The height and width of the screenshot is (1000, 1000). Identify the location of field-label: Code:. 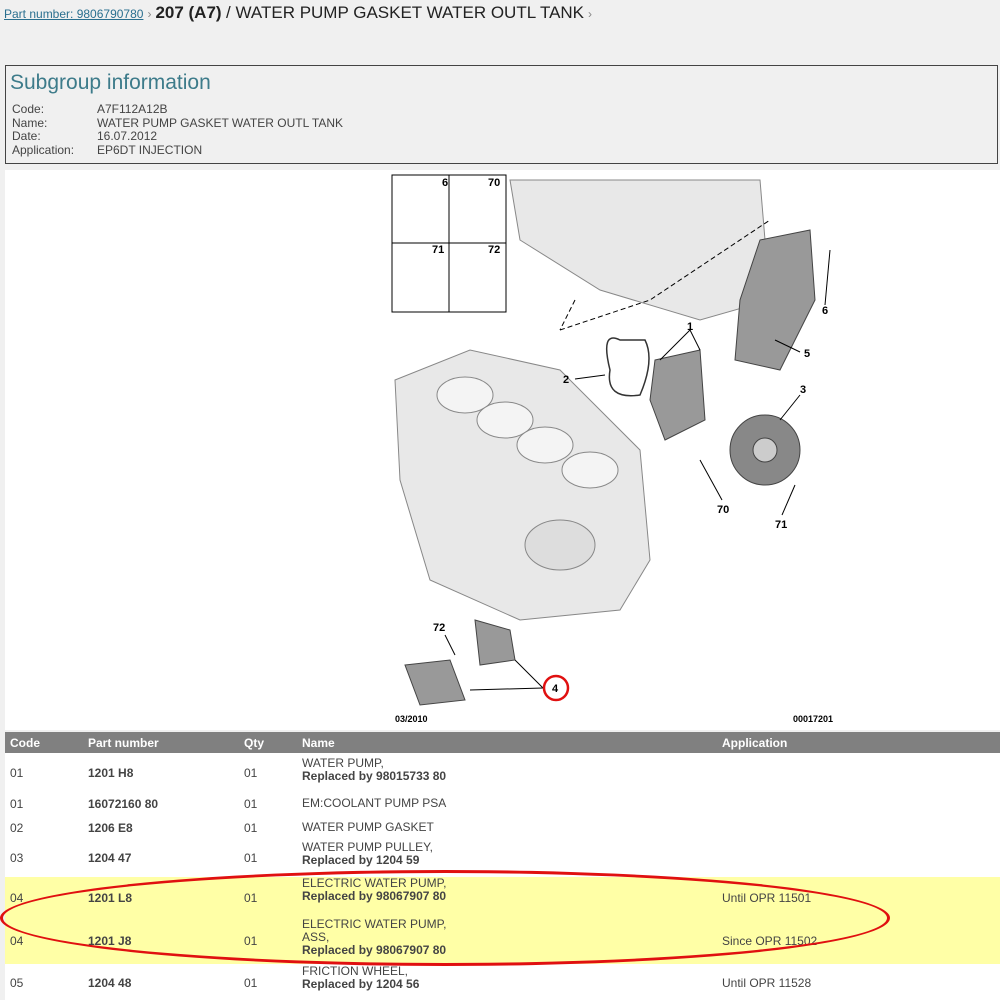
(28, 109).